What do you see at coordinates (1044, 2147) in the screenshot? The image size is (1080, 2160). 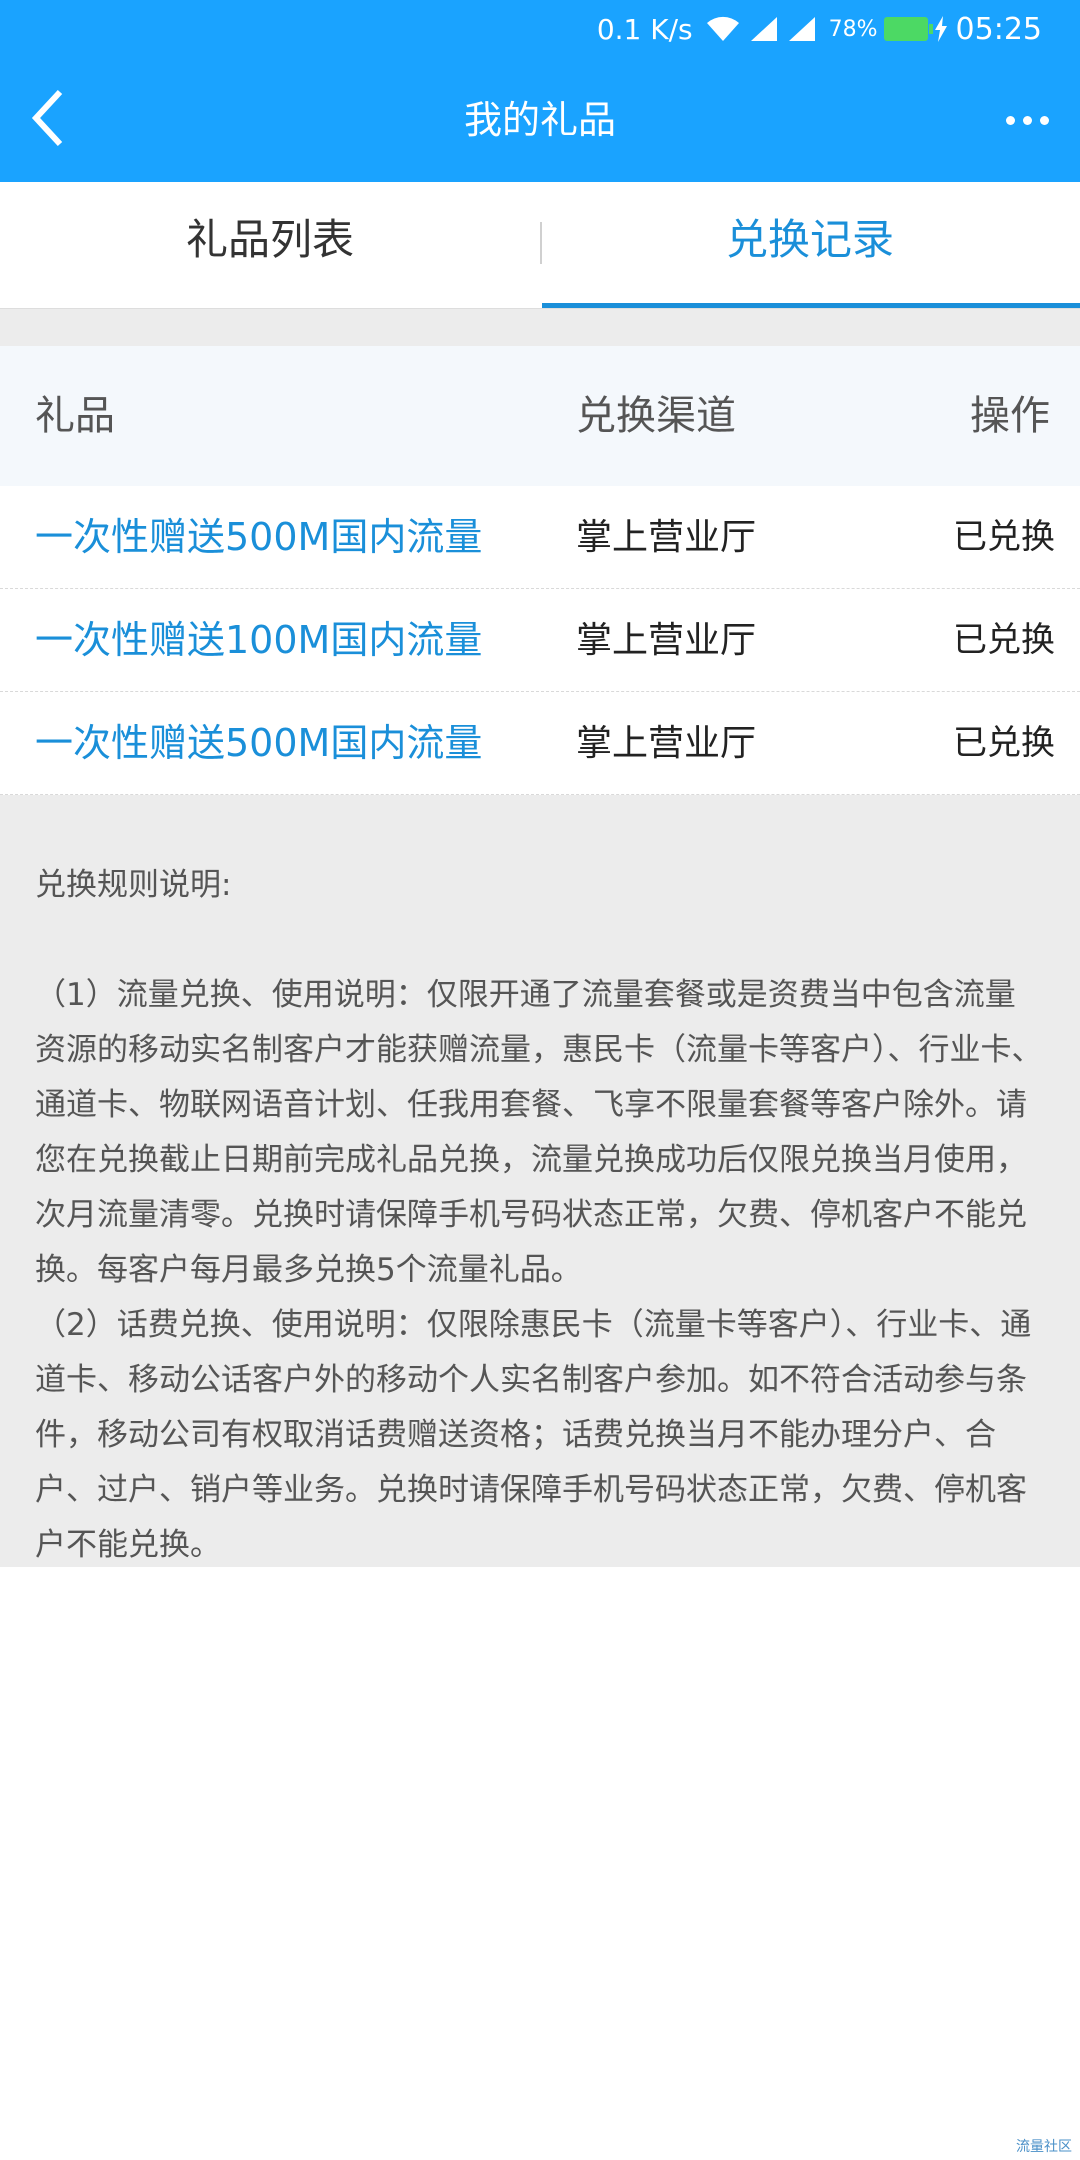 I see `watermark: 流量社区` at bounding box center [1044, 2147].